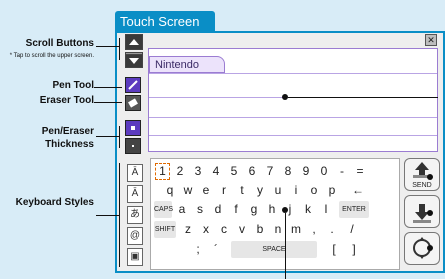 The image size is (445, 279). What do you see at coordinates (260, 190) in the screenshot?
I see `key-y: y` at bounding box center [260, 190].